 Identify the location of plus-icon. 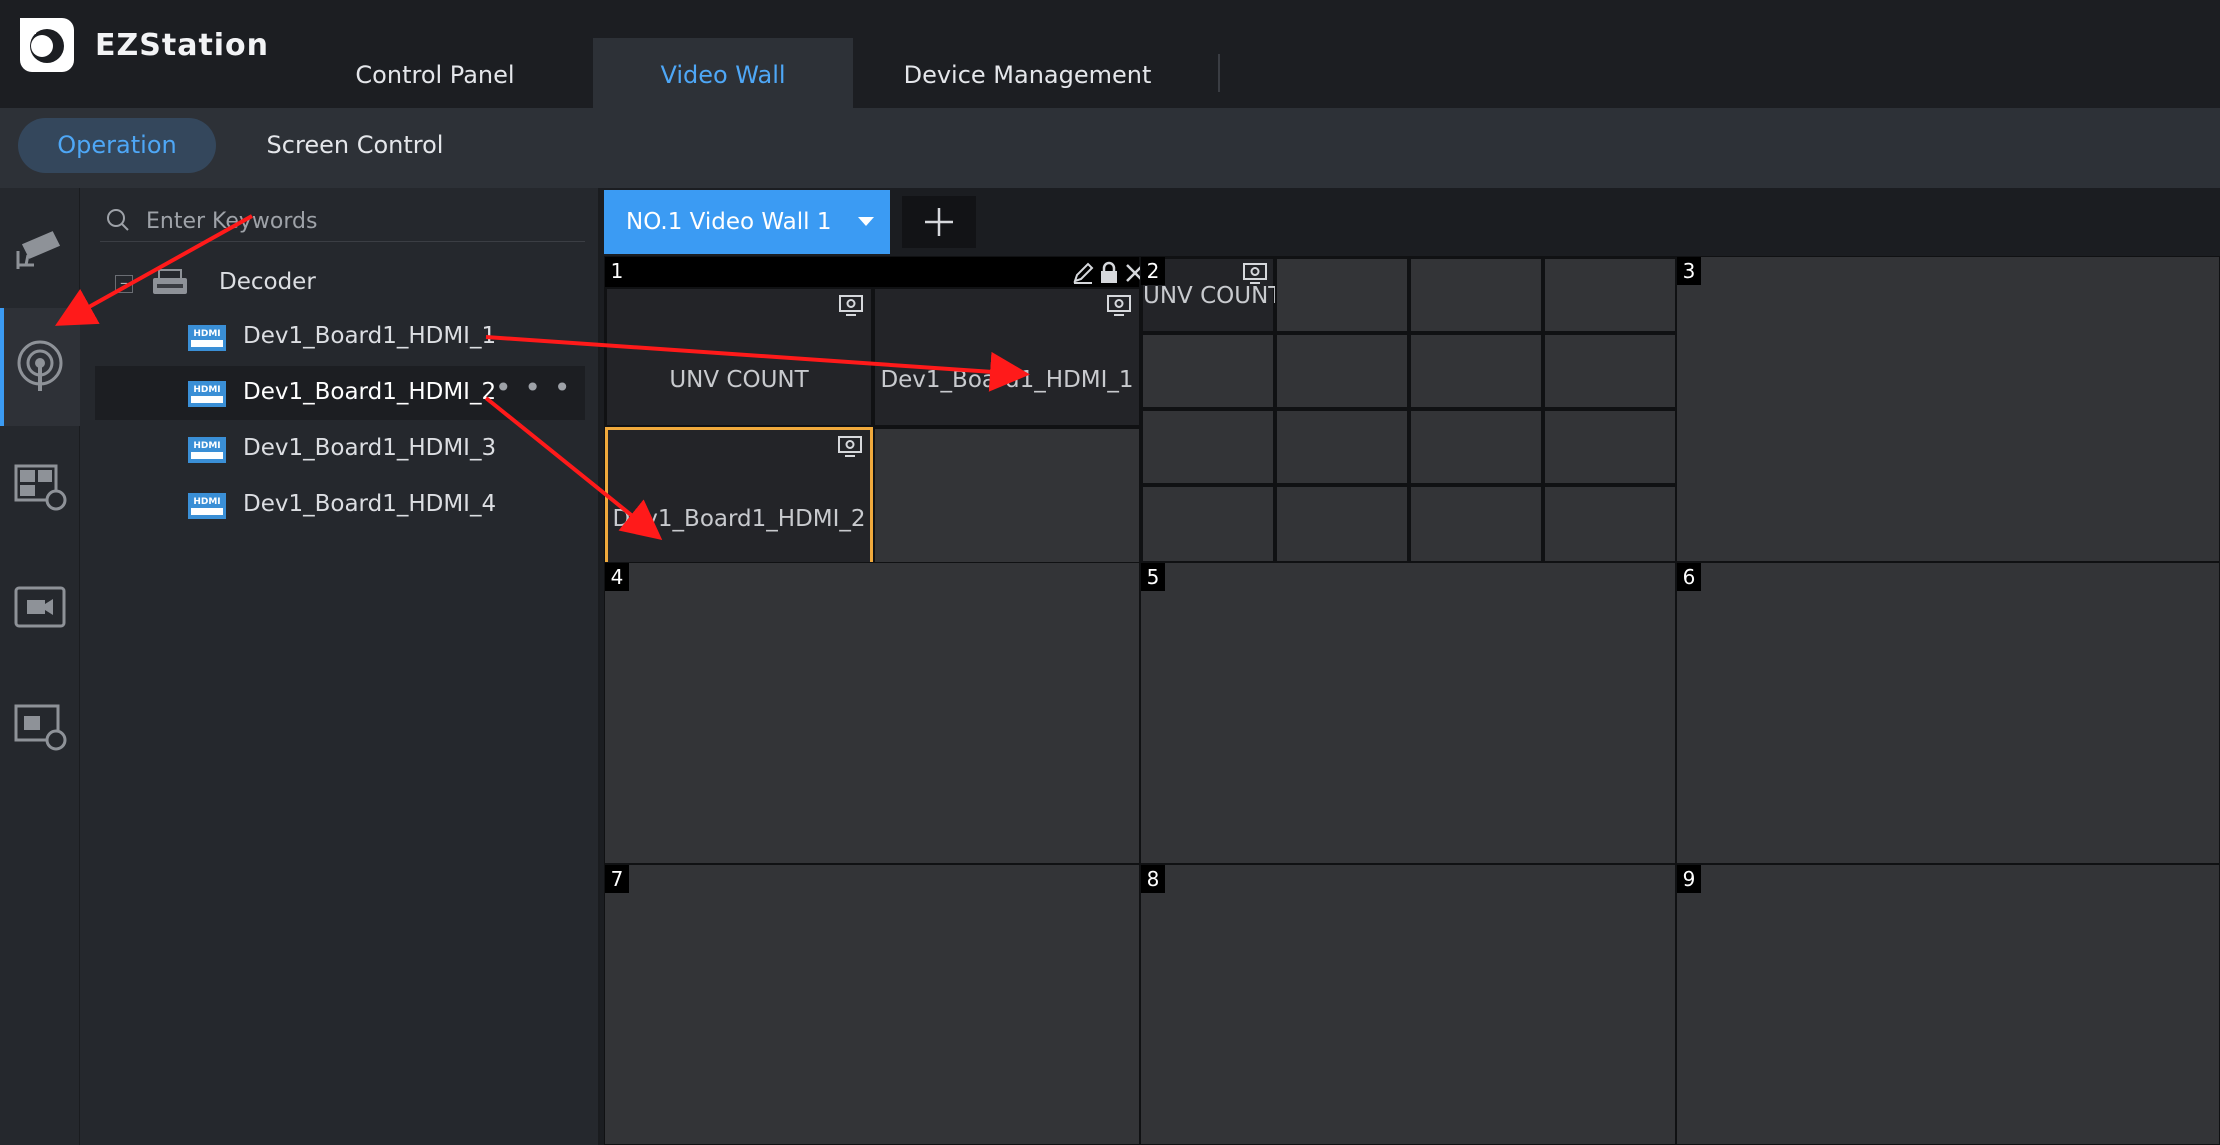
(939, 222).